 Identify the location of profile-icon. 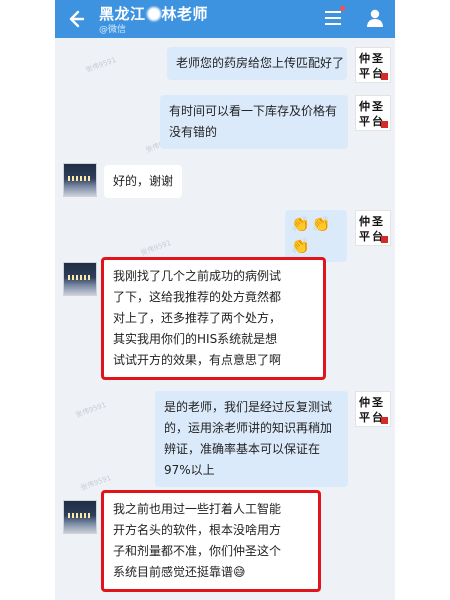
(375, 18).